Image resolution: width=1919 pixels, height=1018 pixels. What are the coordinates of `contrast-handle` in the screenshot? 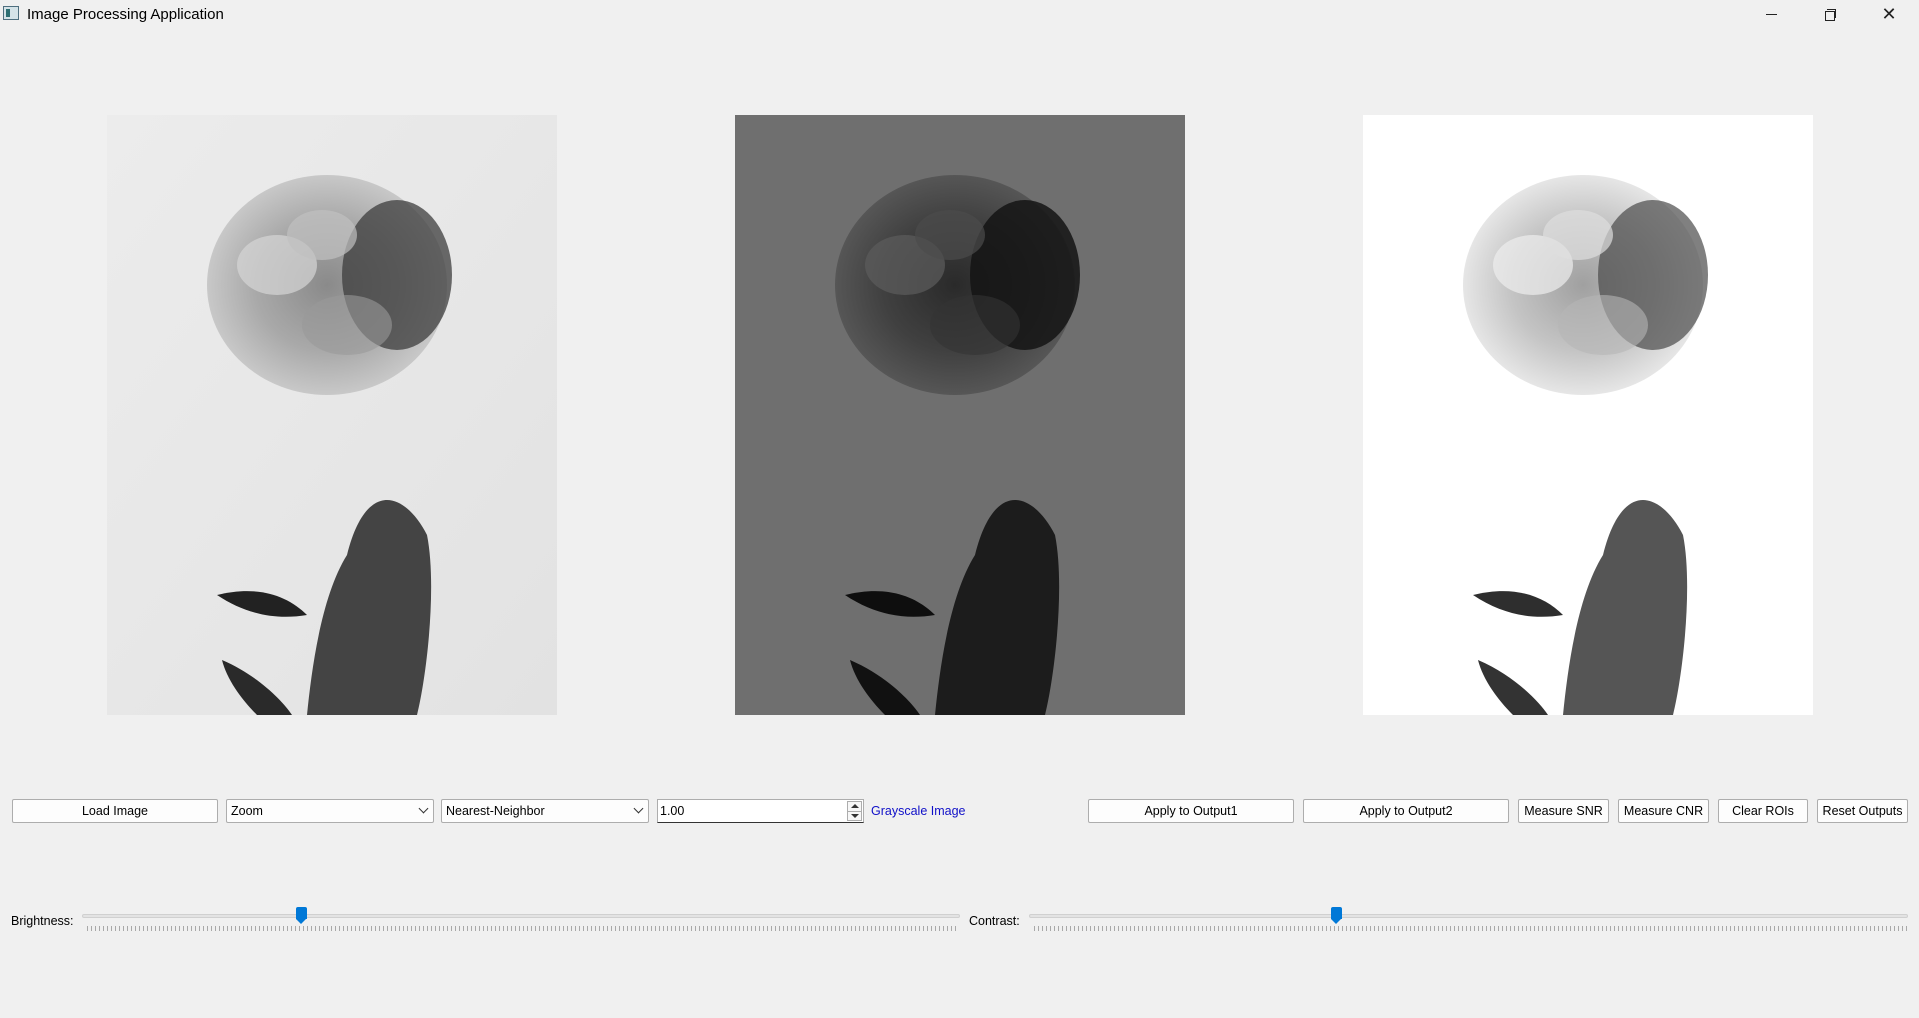 It's located at (1337, 915).